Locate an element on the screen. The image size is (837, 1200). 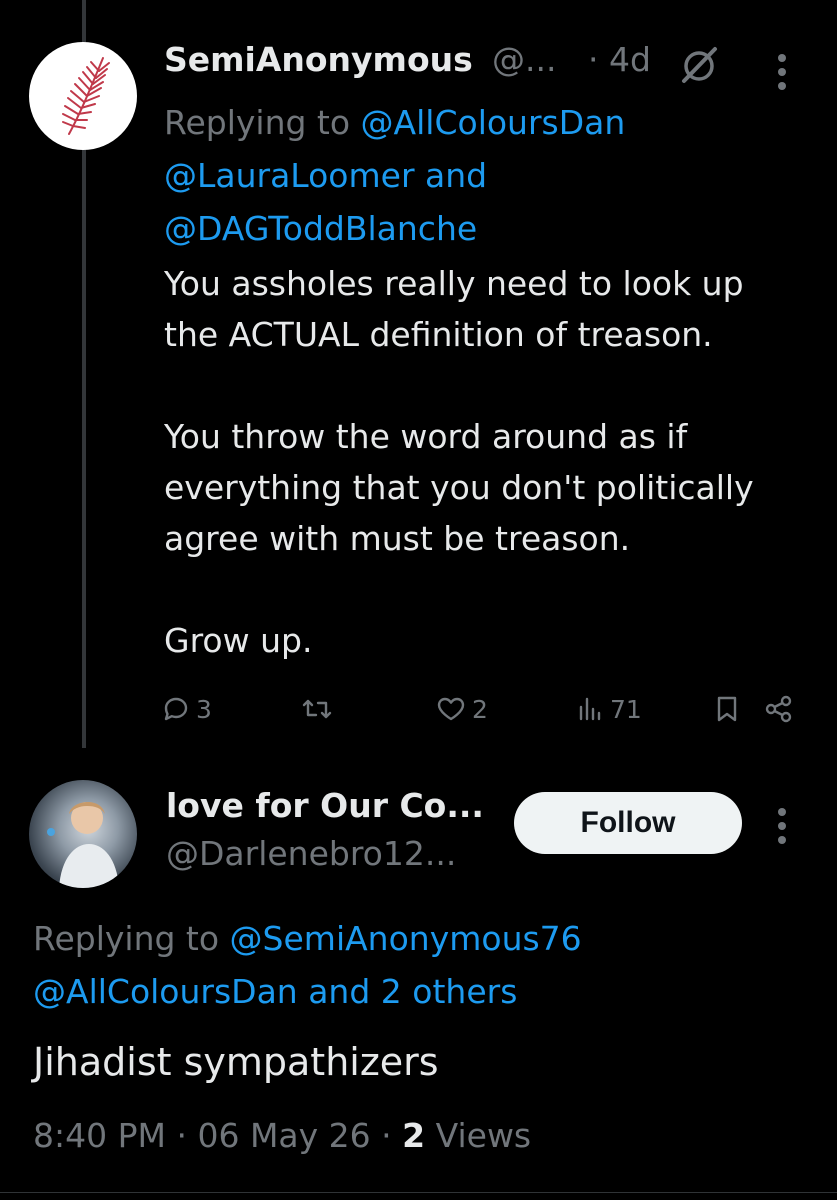
reply-icon is located at coordinates (176, 709).